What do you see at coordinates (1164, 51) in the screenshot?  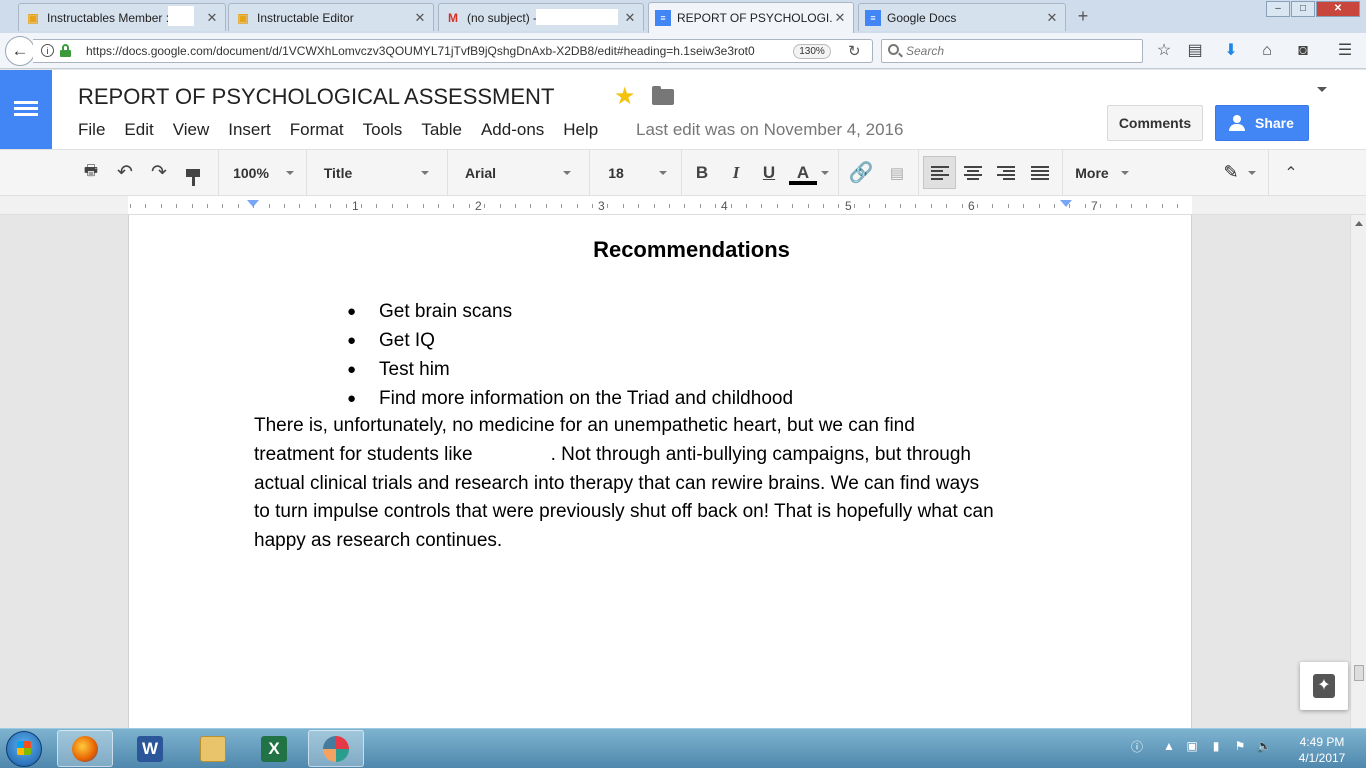 I see `bookmark-star-icon: ☆` at bounding box center [1164, 51].